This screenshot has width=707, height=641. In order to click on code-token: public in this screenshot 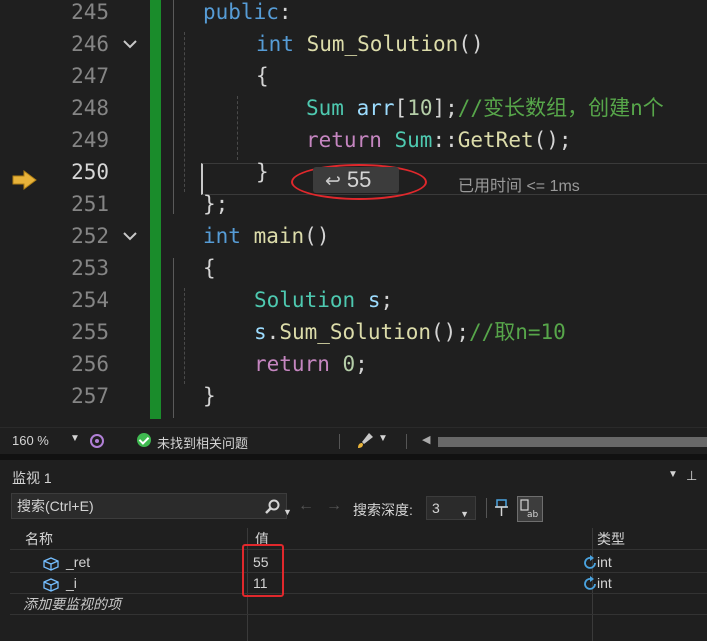, I will do `click(241, 12)`.